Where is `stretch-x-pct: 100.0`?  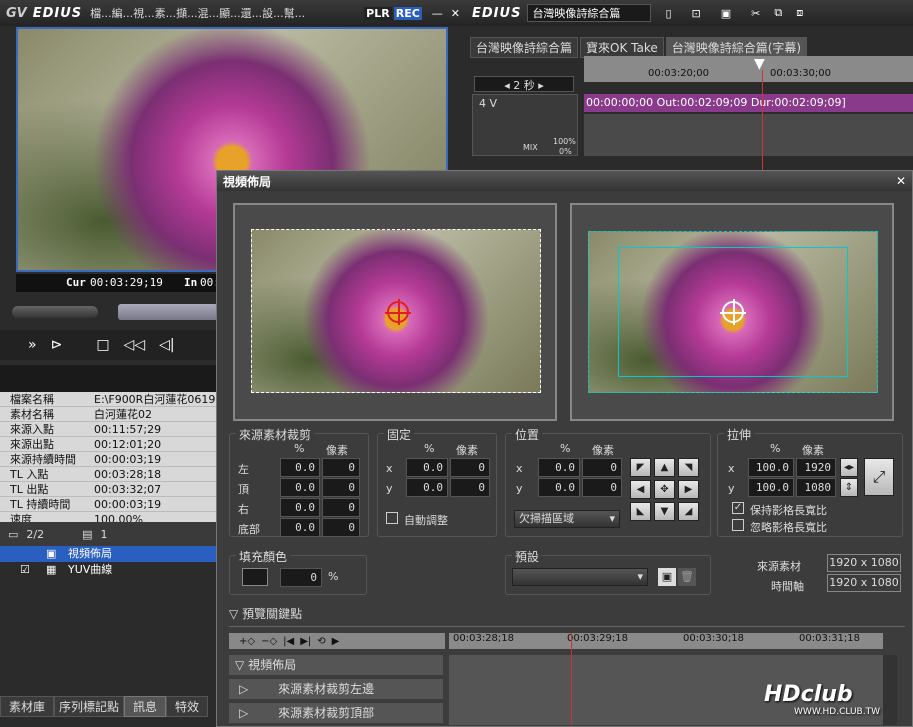
stretch-x-pct: 100.0 is located at coordinates (771, 467).